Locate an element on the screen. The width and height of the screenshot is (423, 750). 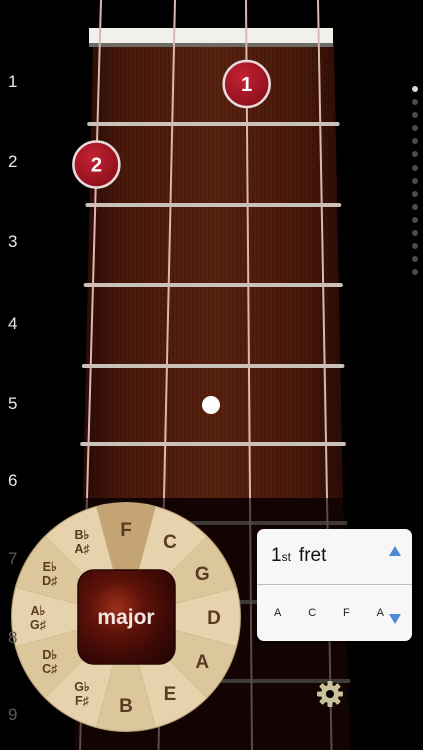
key-label: G♭ is located at coordinates (82, 687).